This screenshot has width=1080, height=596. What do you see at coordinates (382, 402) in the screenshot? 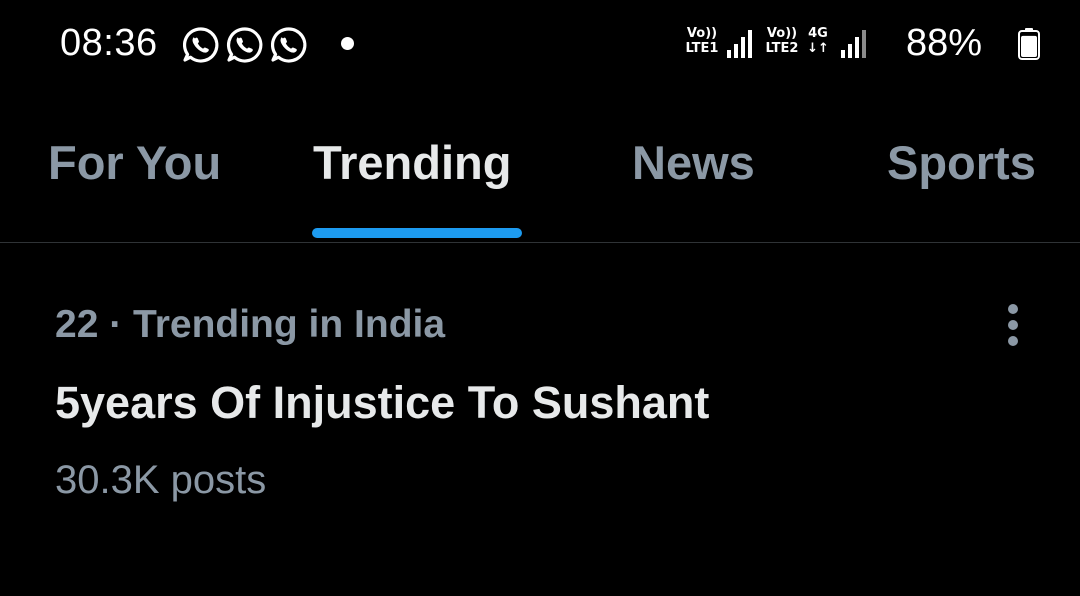
I see `trend-title: 5years Of Injustice To Sushant` at bounding box center [382, 402].